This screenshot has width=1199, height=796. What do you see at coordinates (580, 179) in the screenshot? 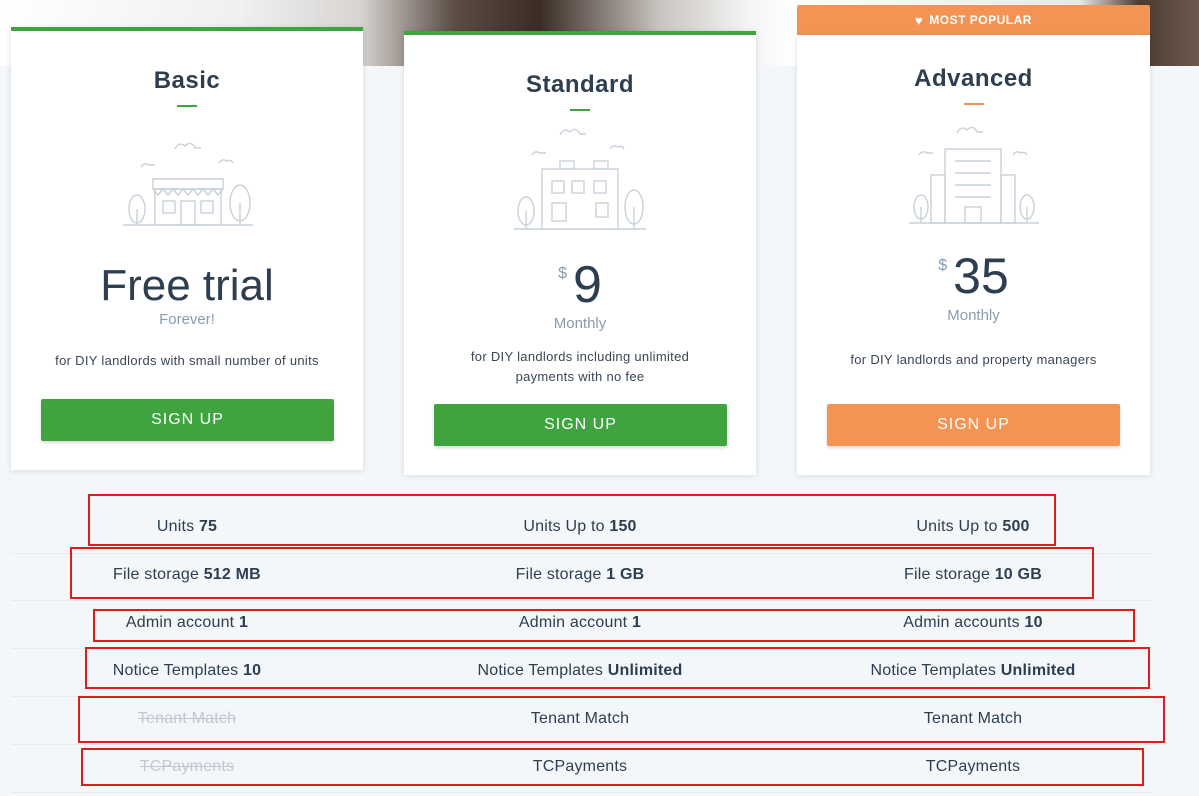
I see `apartment-building-icon` at bounding box center [580, 179].